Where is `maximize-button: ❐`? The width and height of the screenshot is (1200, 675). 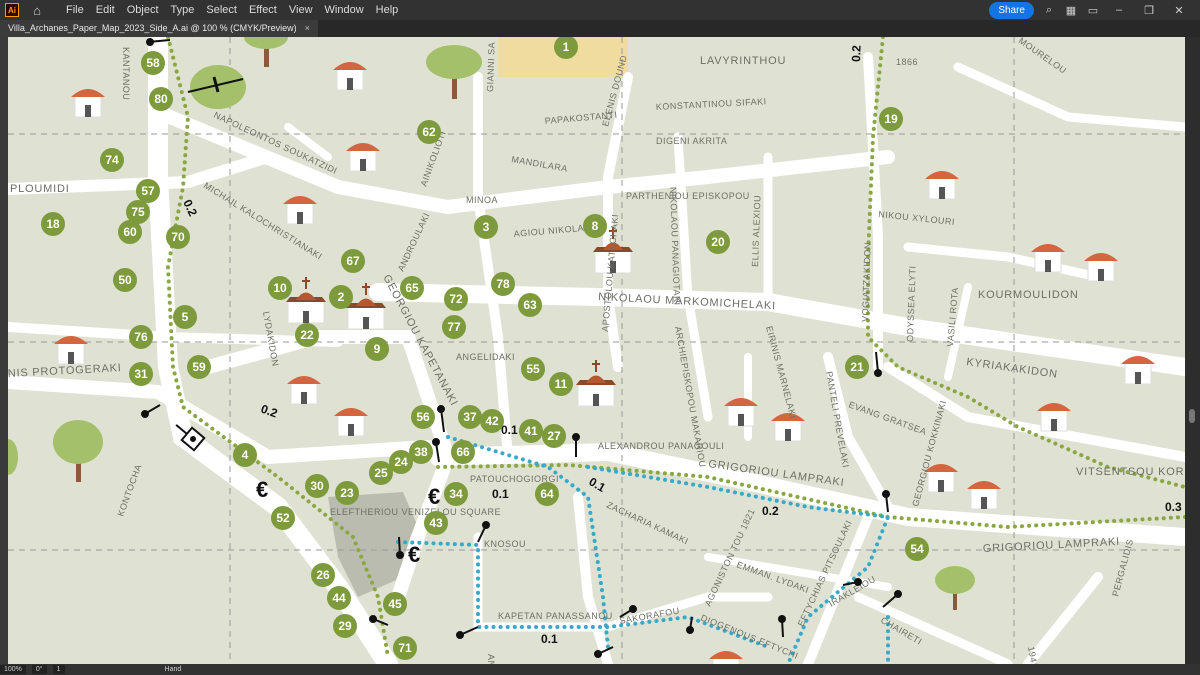
maximize-button: ❐ is located at coordinates (1149, 10).